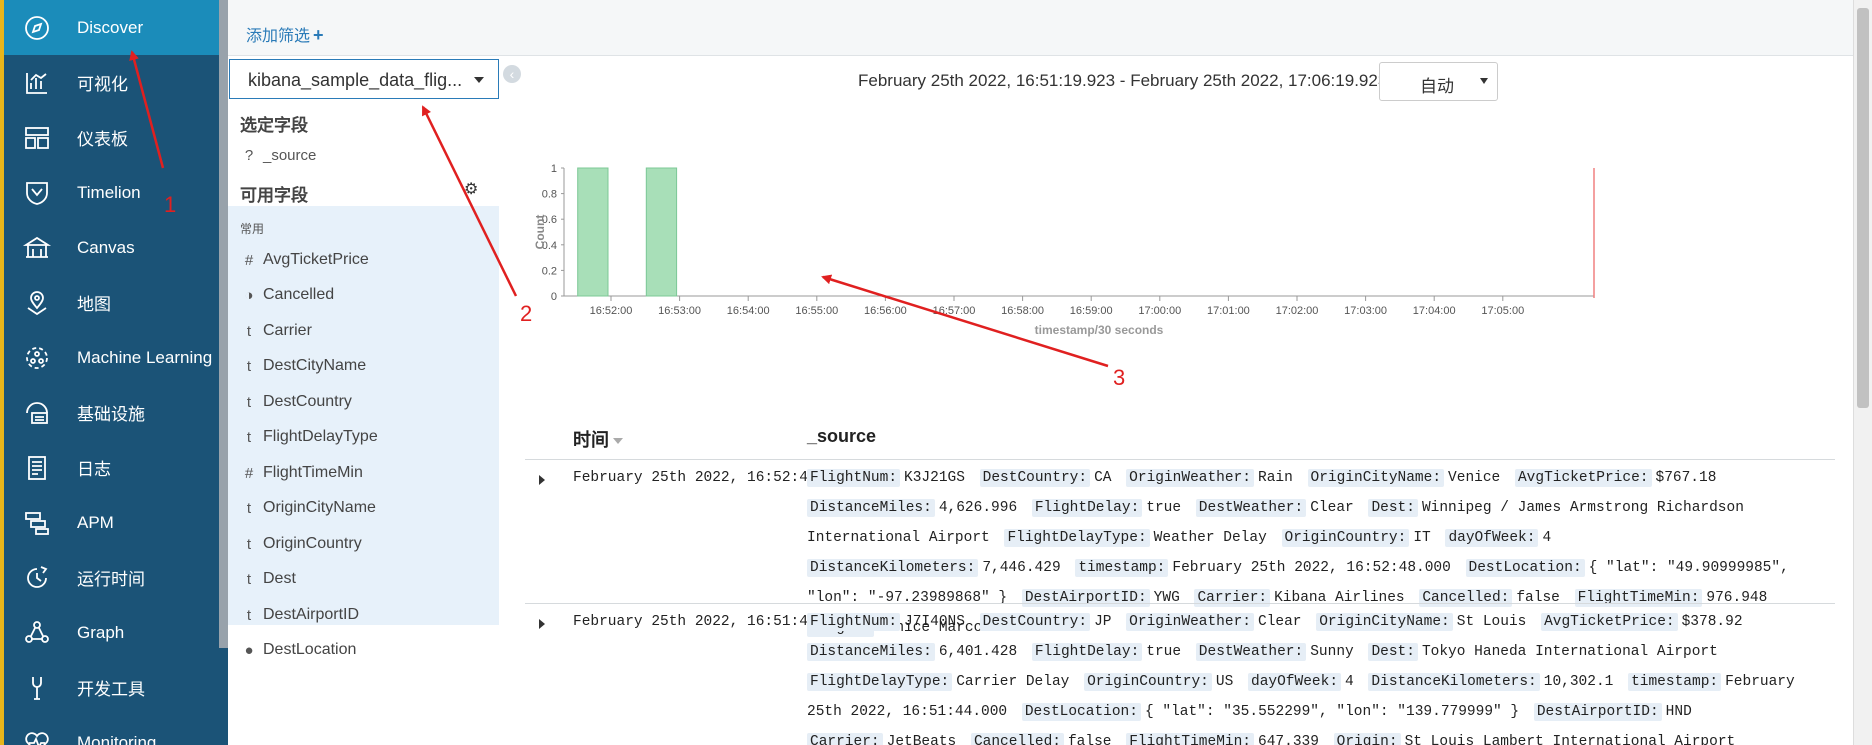  Describe the element at coordinates (591, 440) in the screenshot. I see `time-header-label: 时间` at that location.